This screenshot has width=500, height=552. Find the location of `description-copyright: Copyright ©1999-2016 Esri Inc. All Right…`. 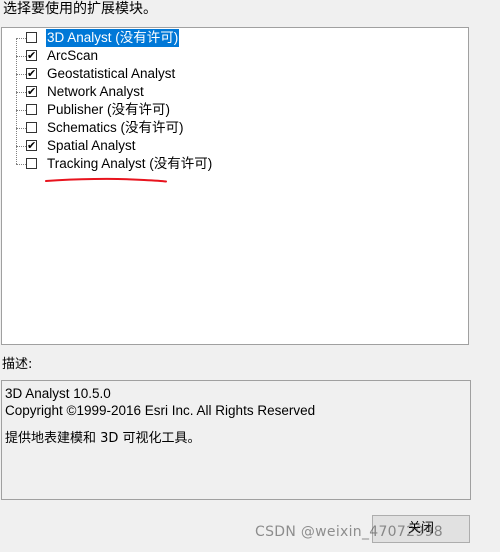

description-copyright: Copyright ©1999-2016 Esri Inc. All Right… is located at coordinates (160, 410).